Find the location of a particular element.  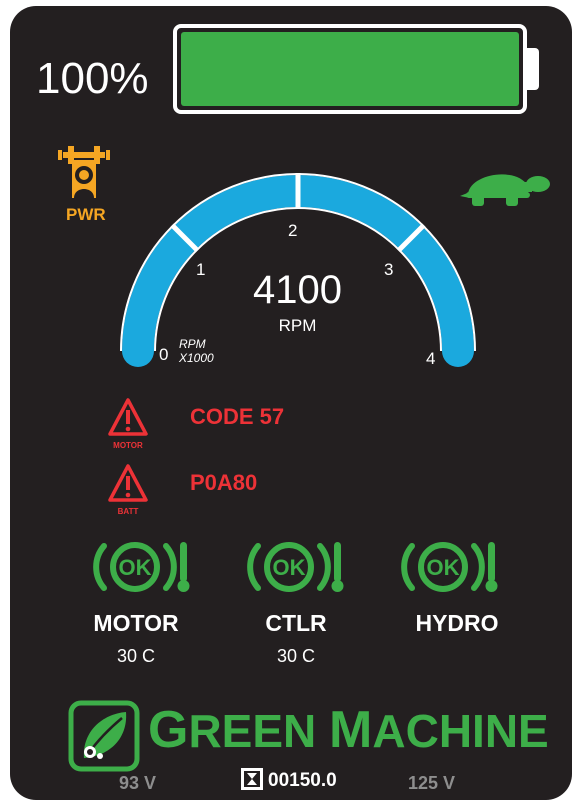

battery-fill is located at coordinates (350, 69).